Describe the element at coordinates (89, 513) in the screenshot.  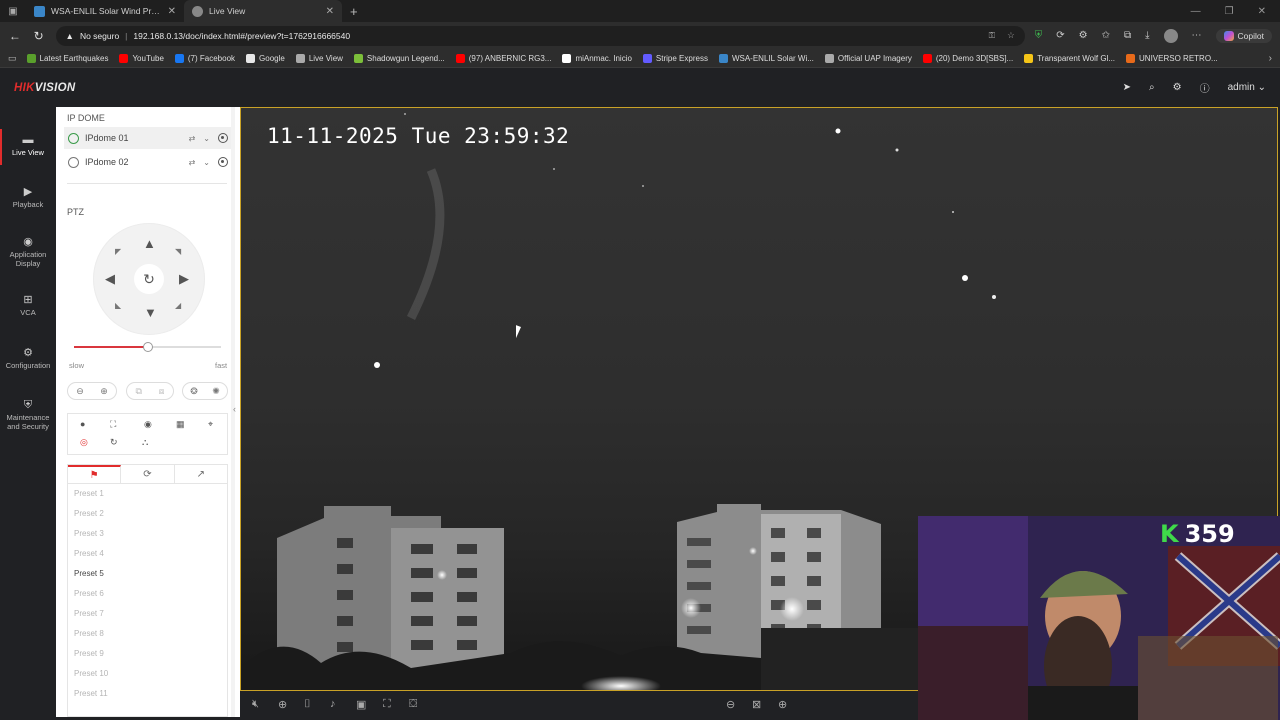
I see `preset-item: Preset 2` at that location.